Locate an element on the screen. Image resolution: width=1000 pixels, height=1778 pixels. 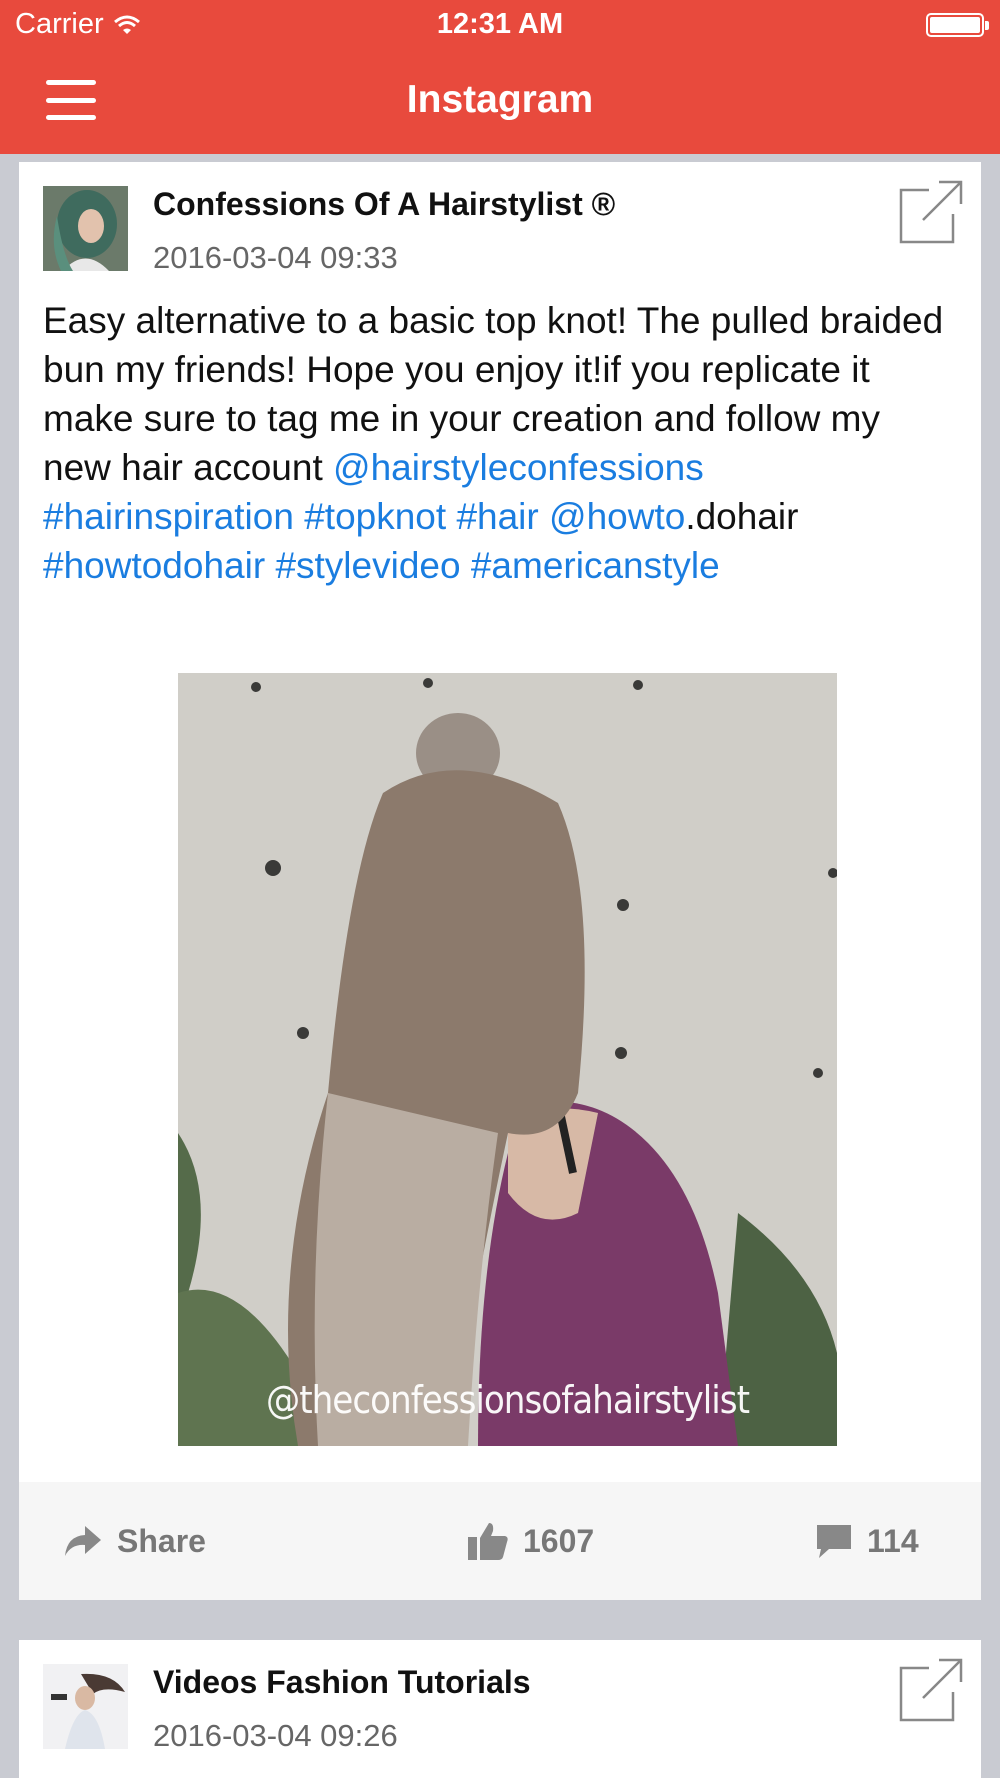
comment-icon is located at coordinates (834, 1541).